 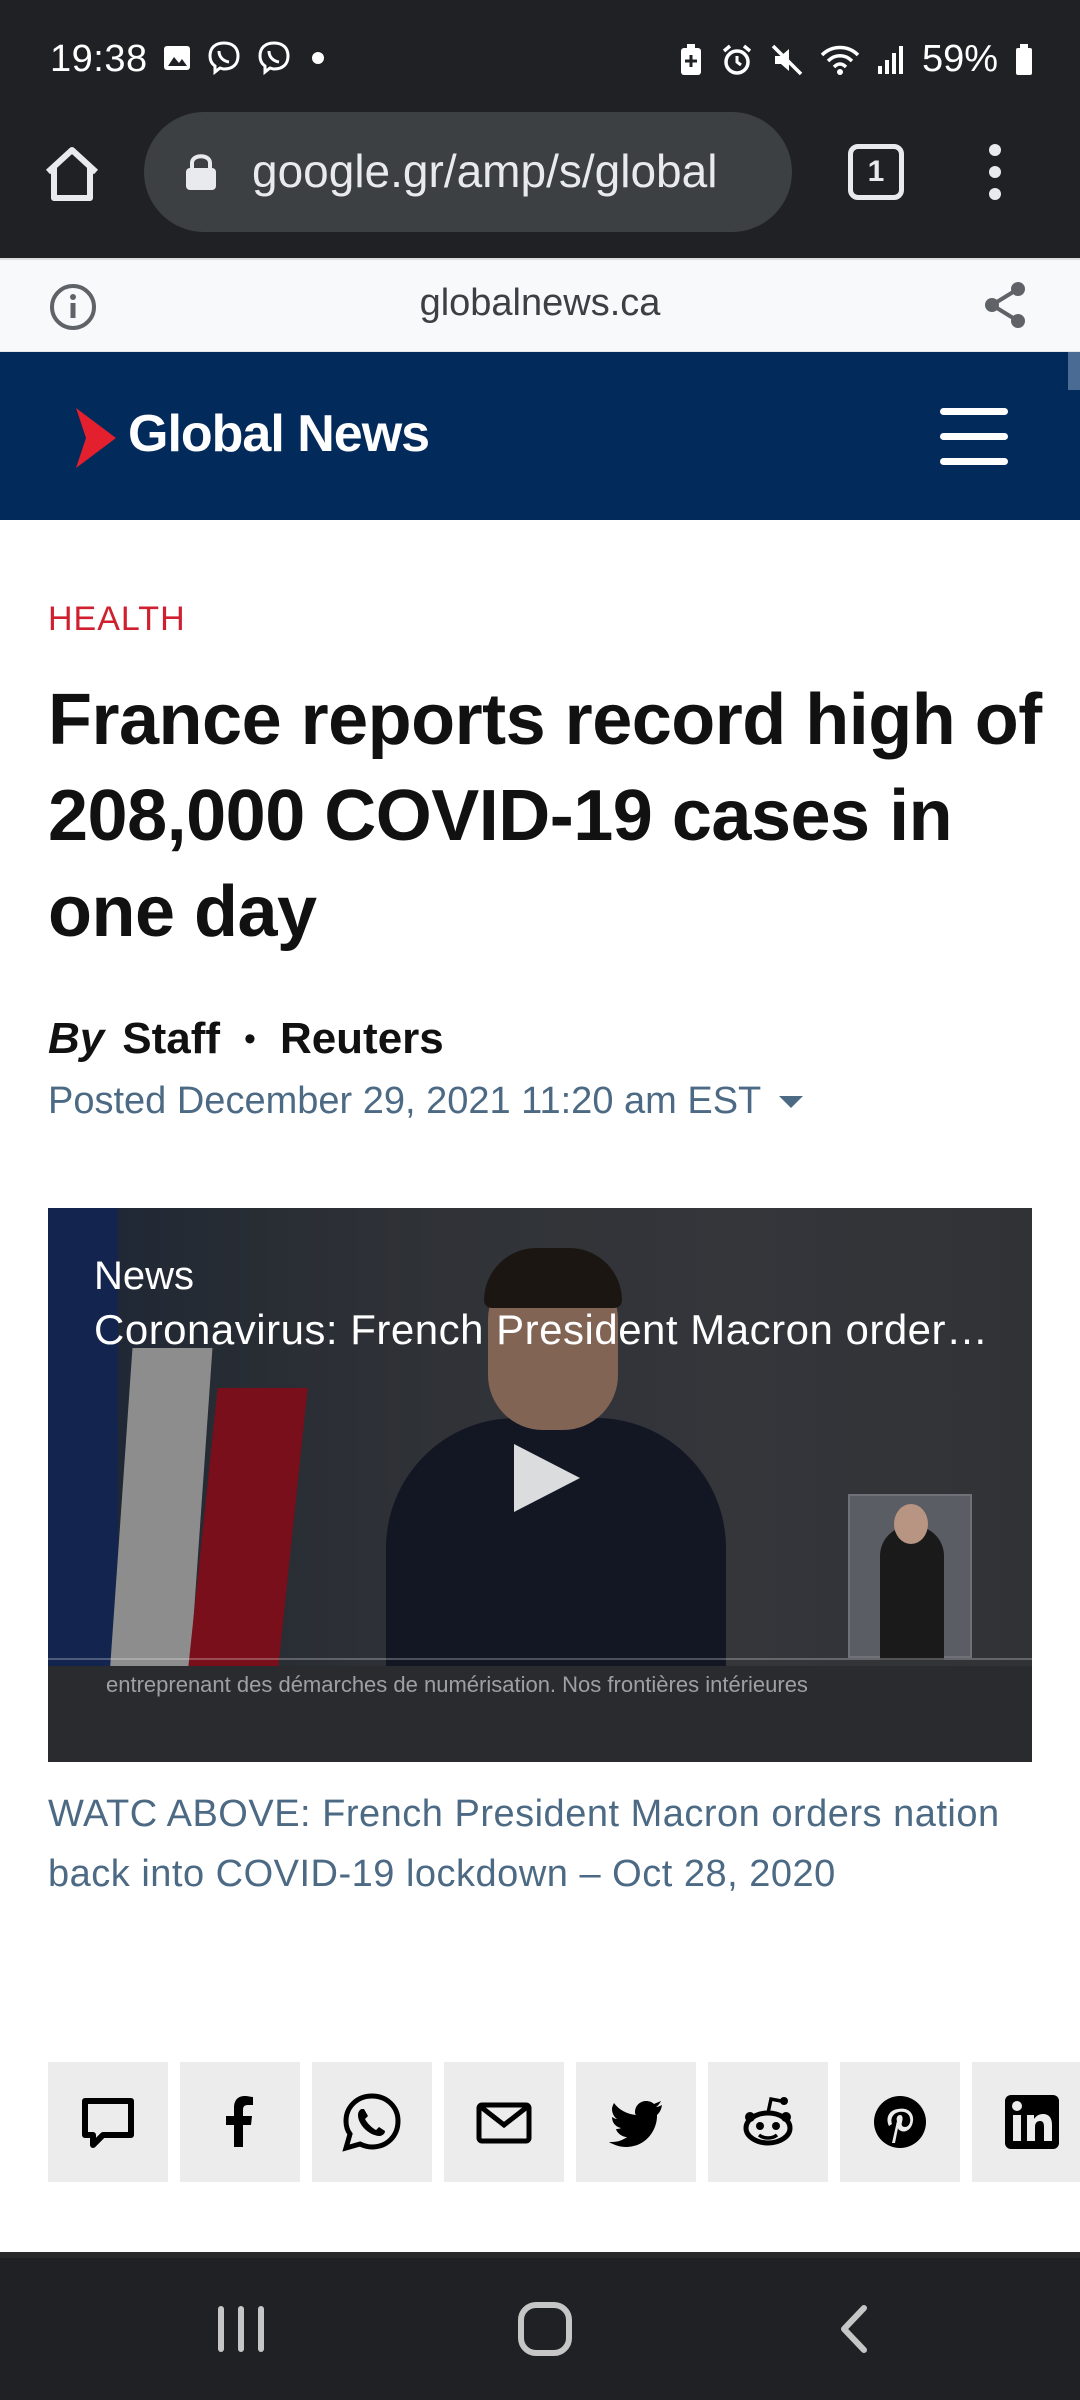 I want to click on address-bar: google.gr/amp/s/global, so click(x=468, y=172).